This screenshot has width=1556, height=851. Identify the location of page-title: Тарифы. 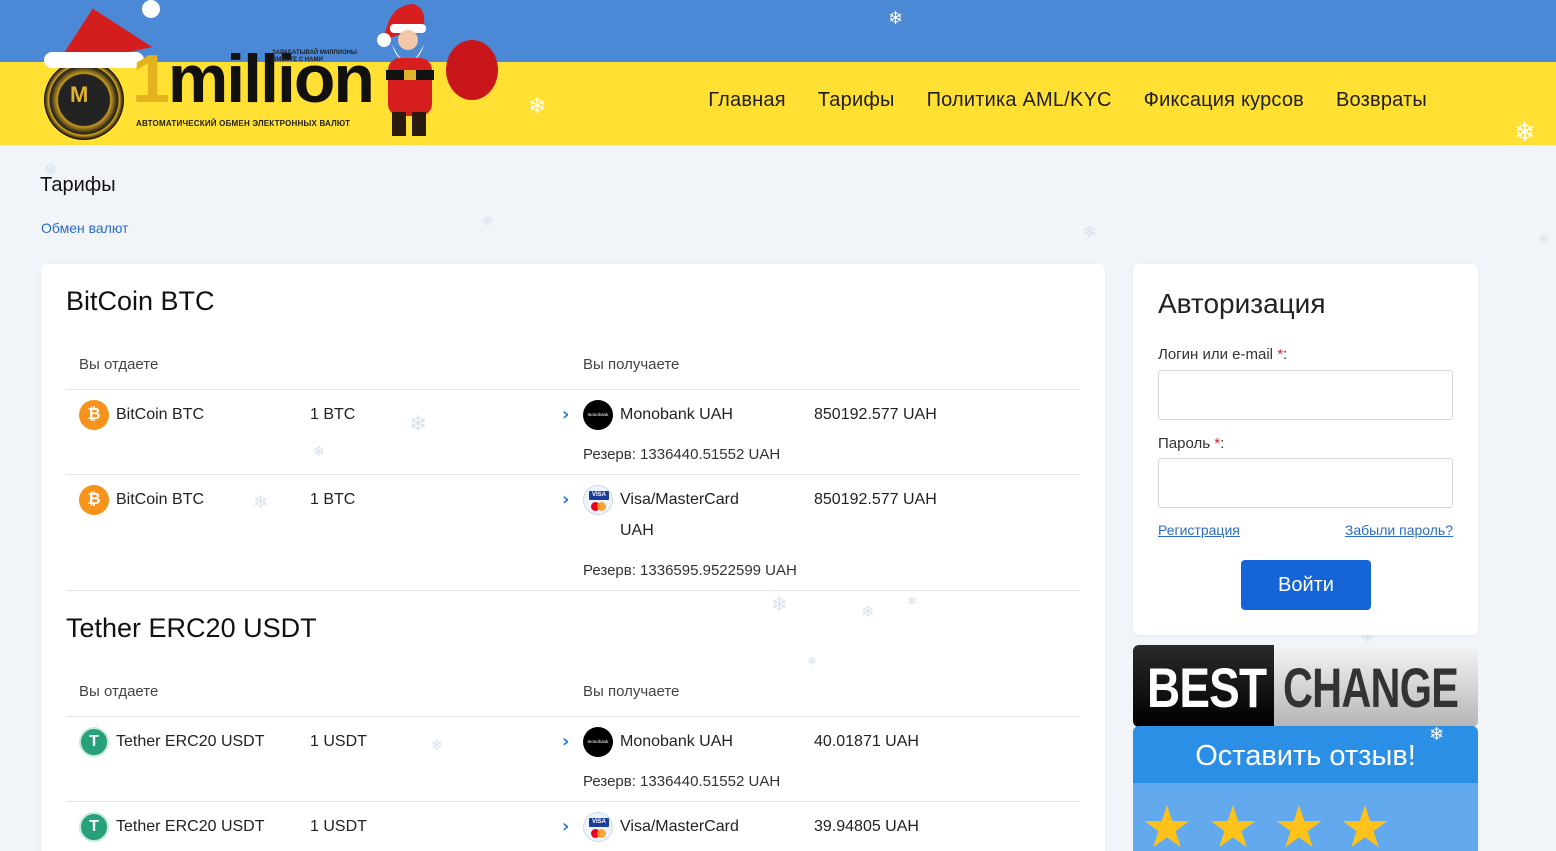
(78, 185).